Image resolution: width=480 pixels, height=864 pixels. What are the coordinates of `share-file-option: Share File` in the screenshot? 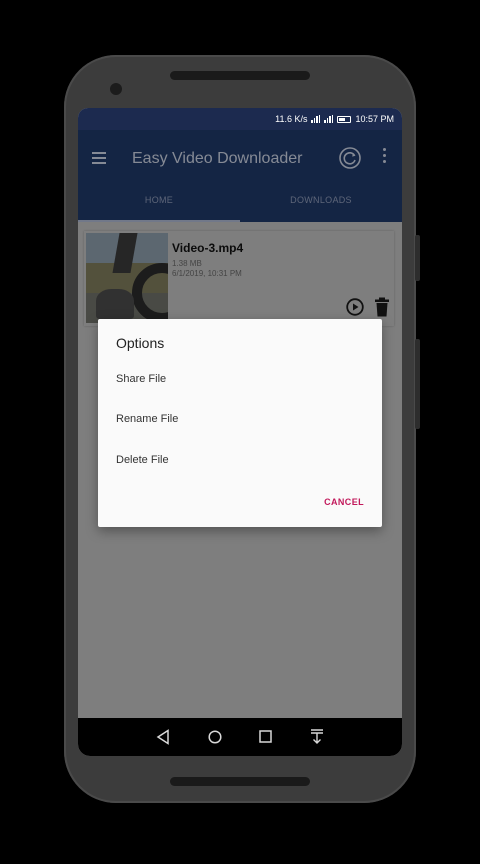 It's located at (141, 379).